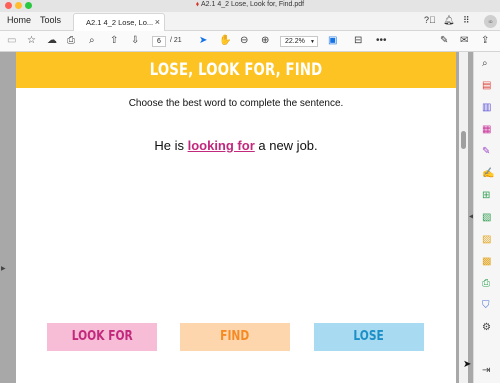 This screenshot has height=383, width=500. What do you see at coordinates (265, 41) in the screenshot?
I see `zoom-in-icon: ⊕` at bounding box center [265, 41].